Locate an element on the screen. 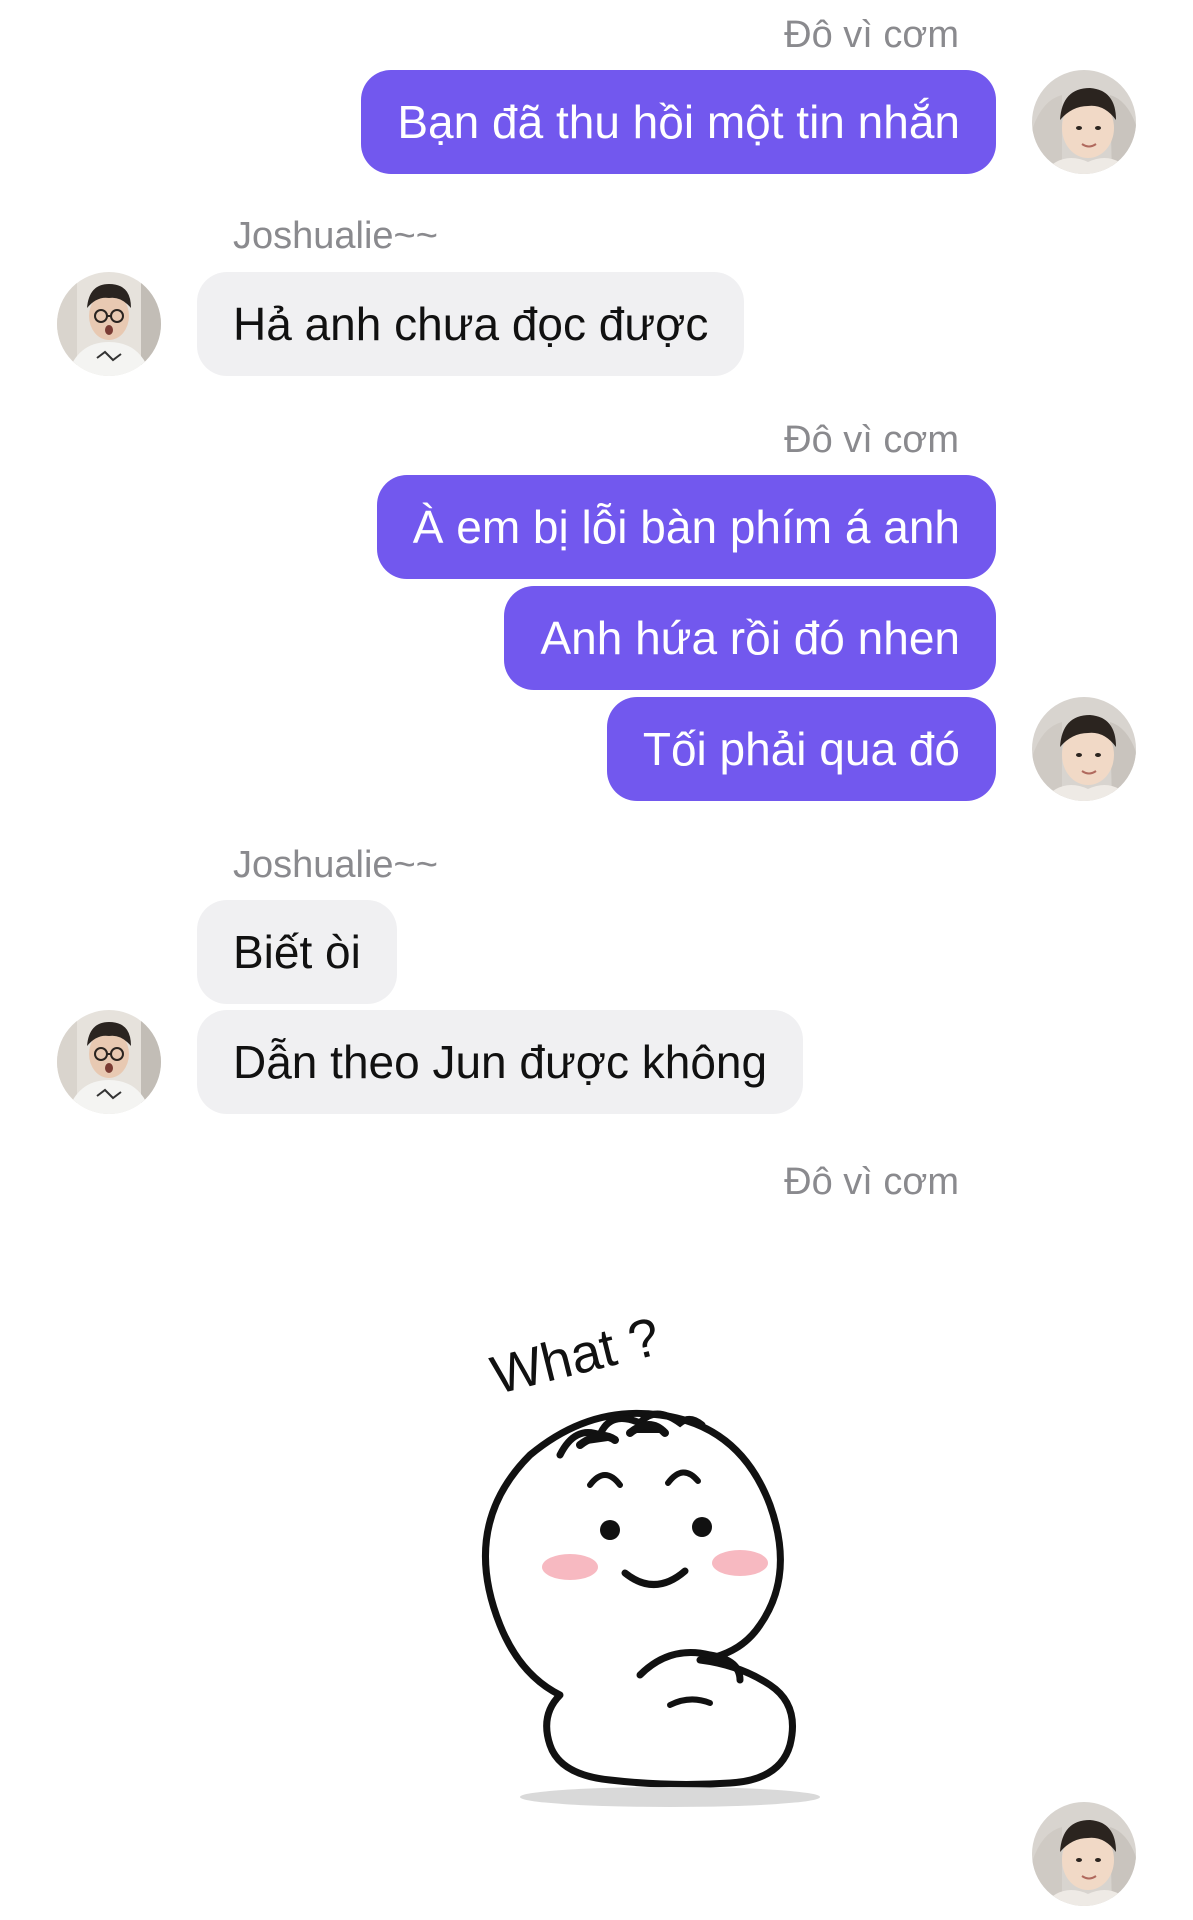  message-bubble-incoming: Dẫn theo Jun được không is located at coordinates (500, 1062).